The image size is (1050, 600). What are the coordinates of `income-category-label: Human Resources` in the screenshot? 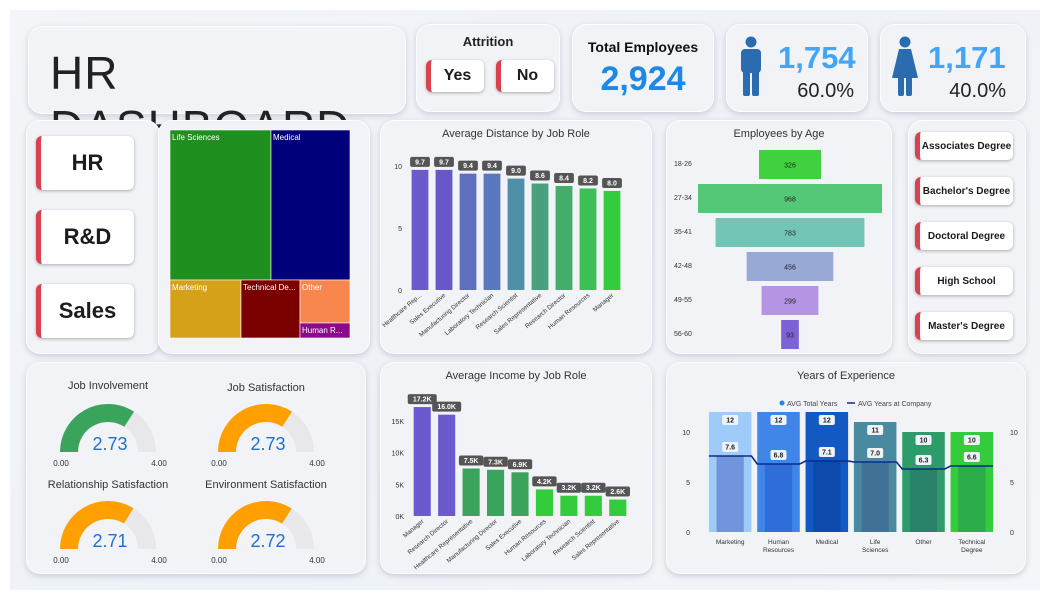 It's located at (525, 537).